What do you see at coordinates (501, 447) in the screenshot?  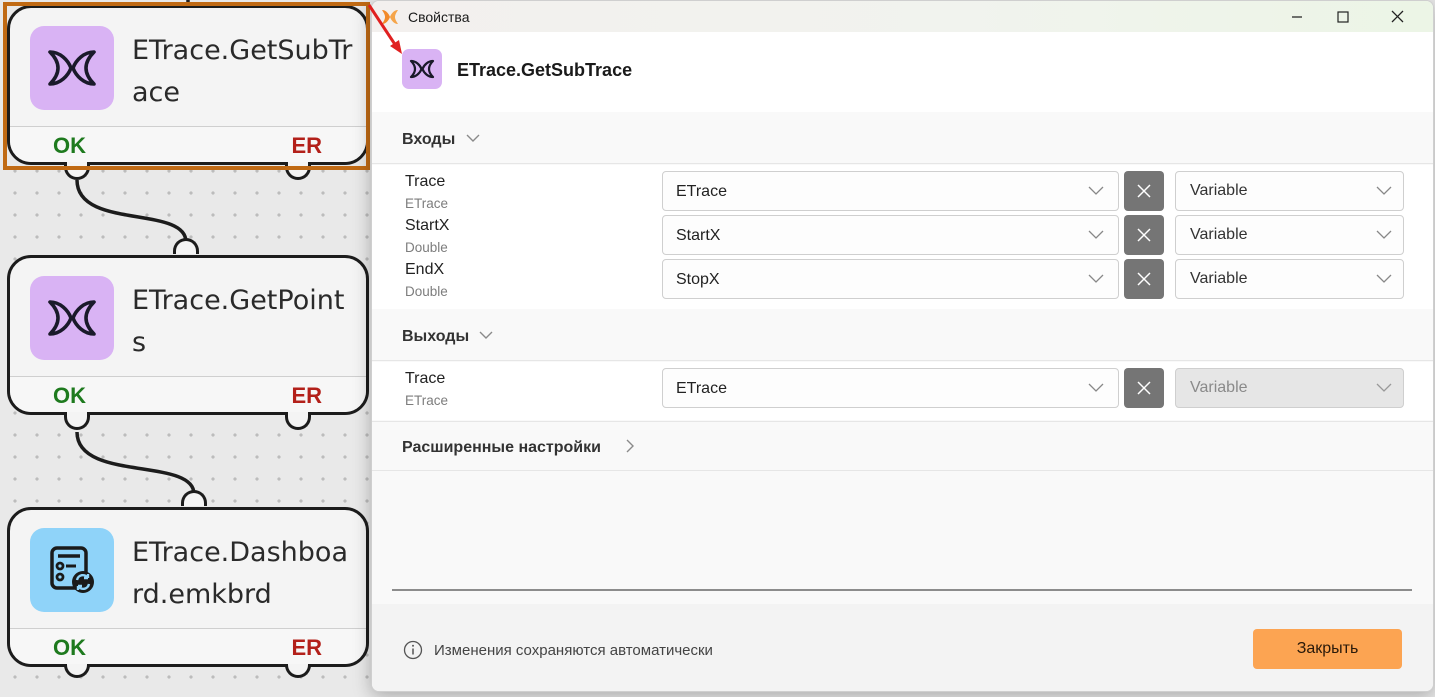 I see `advanced-settings-label: Расширенные настройки` at bounding box center [501, 447].